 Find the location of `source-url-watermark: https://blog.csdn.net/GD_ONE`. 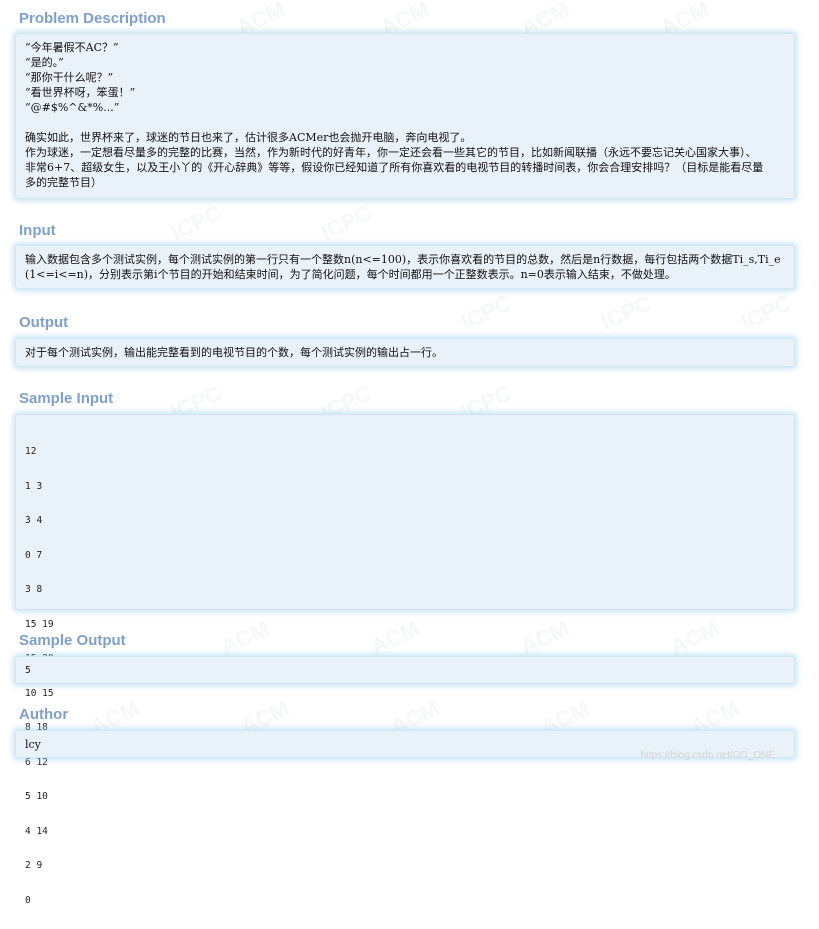

source-url-watermark: https://blog.csdn.net/GD_ONE is located at coordinates (707, 755).